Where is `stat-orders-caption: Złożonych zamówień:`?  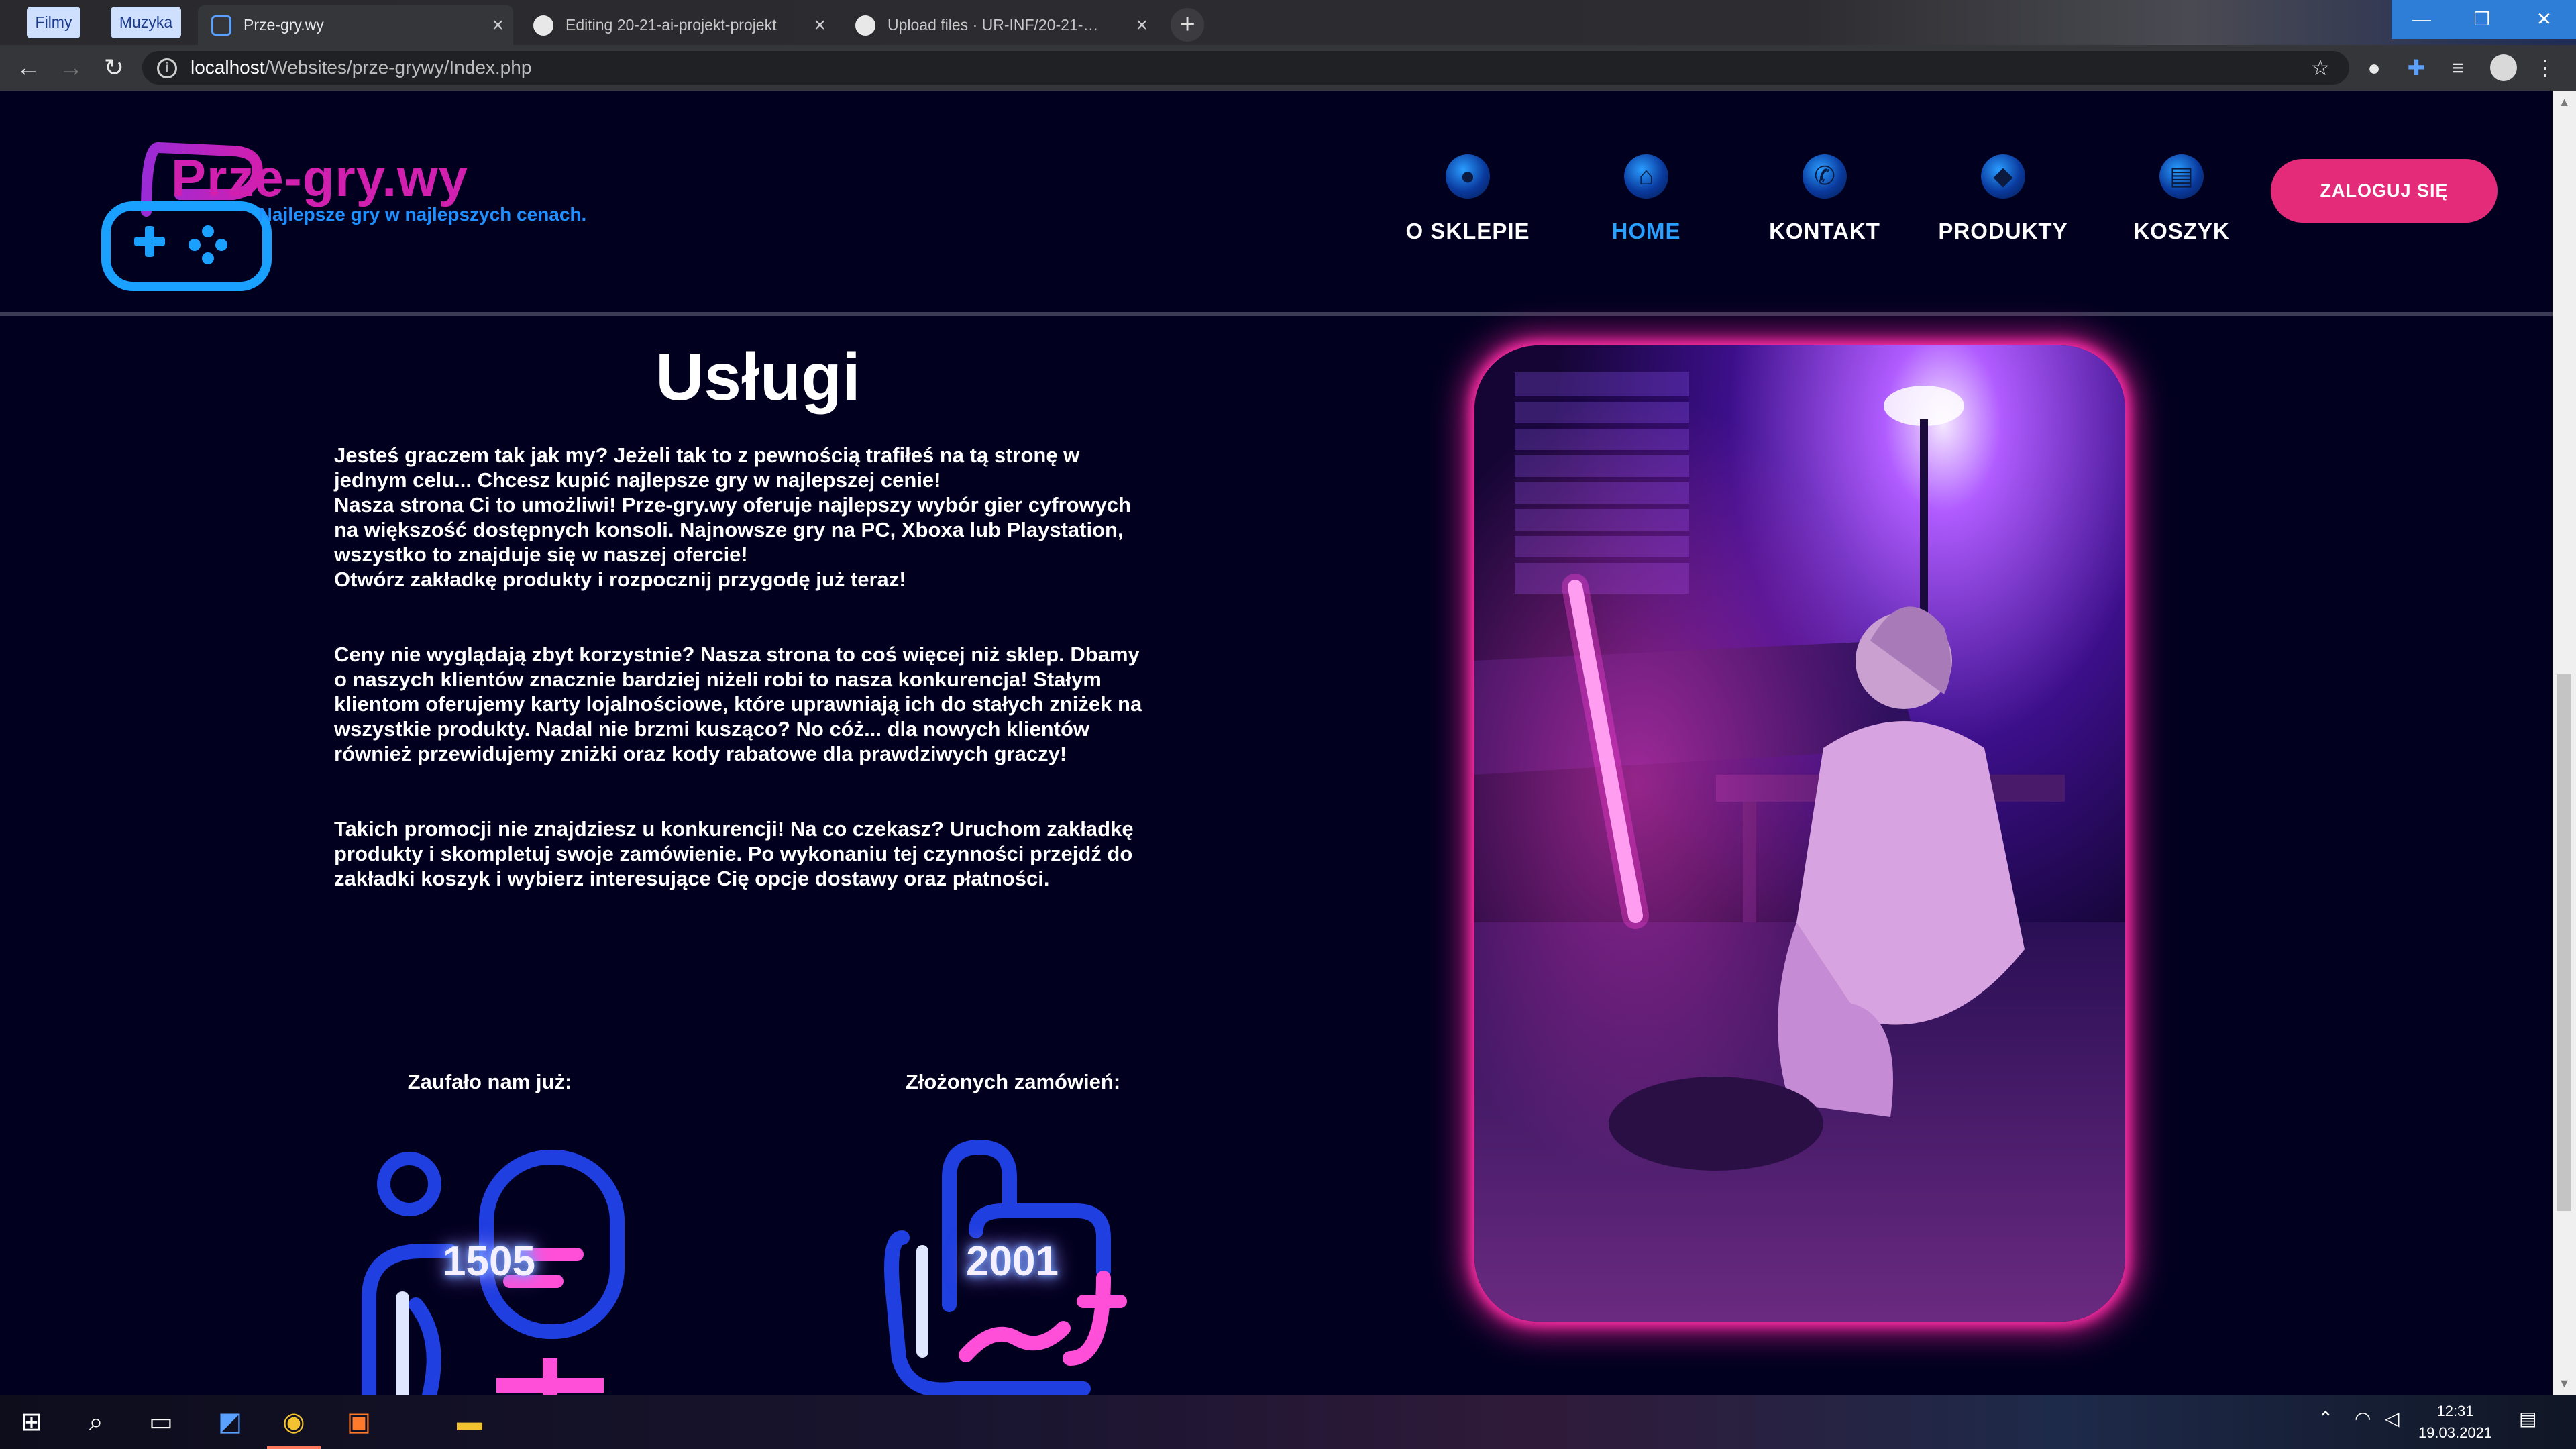
stat-orders-caption: Złożonych zamówień: is located at coordinates (1013, 1081).